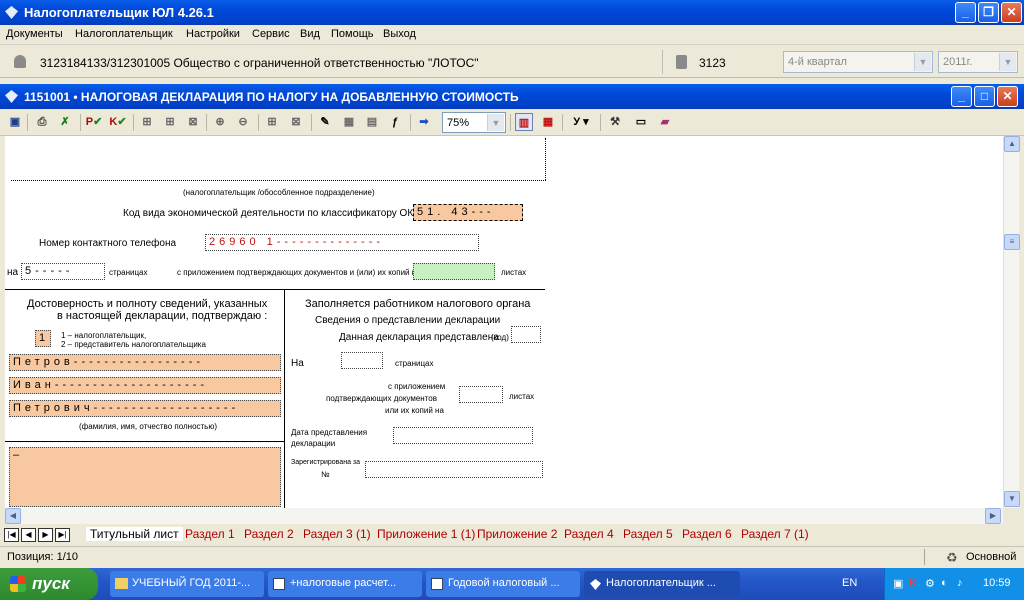  I want to click on sheets-field, so click(454, 271).